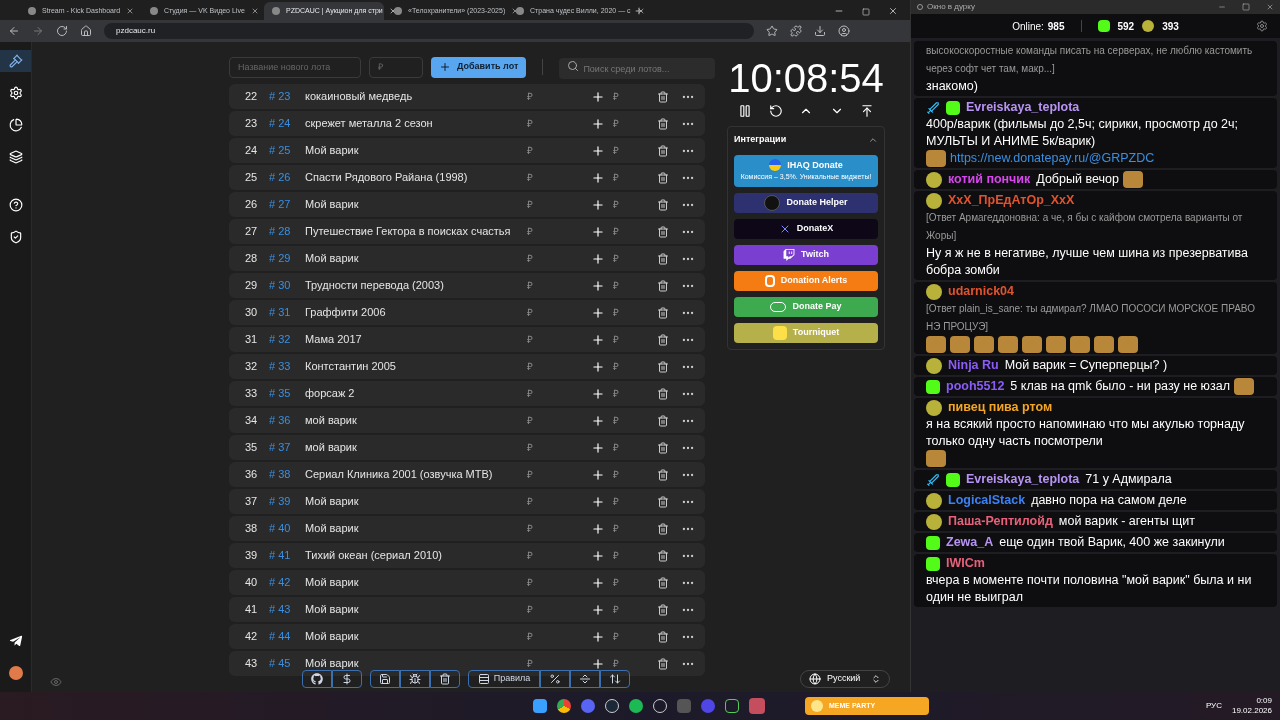  I want to click on integration-button: Donation Alerts, so click(806, 280).